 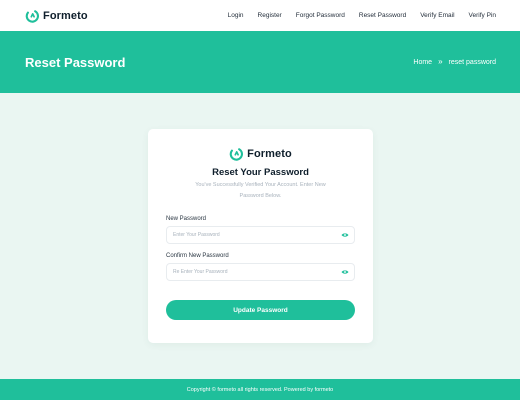 What do you see at coordinates (197, 256) in the screenshot?
I see `confirm-password-label: Confirm New Password` at bounding box center [197, 256].